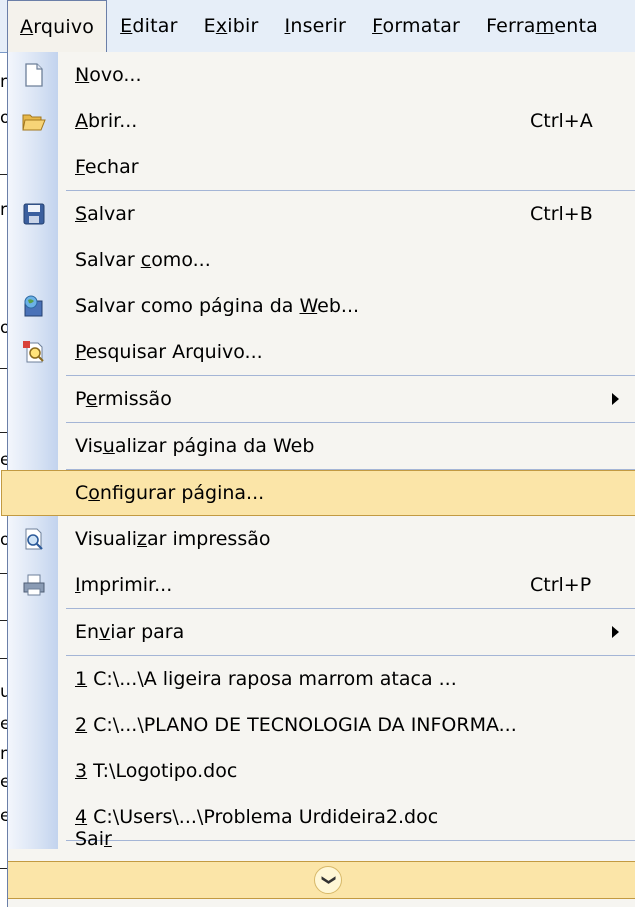 The width and height of the screenshot is (635, 907). I want to click on menu-item-visualizar-web: Visualizar página da Web, so click(321, 446).